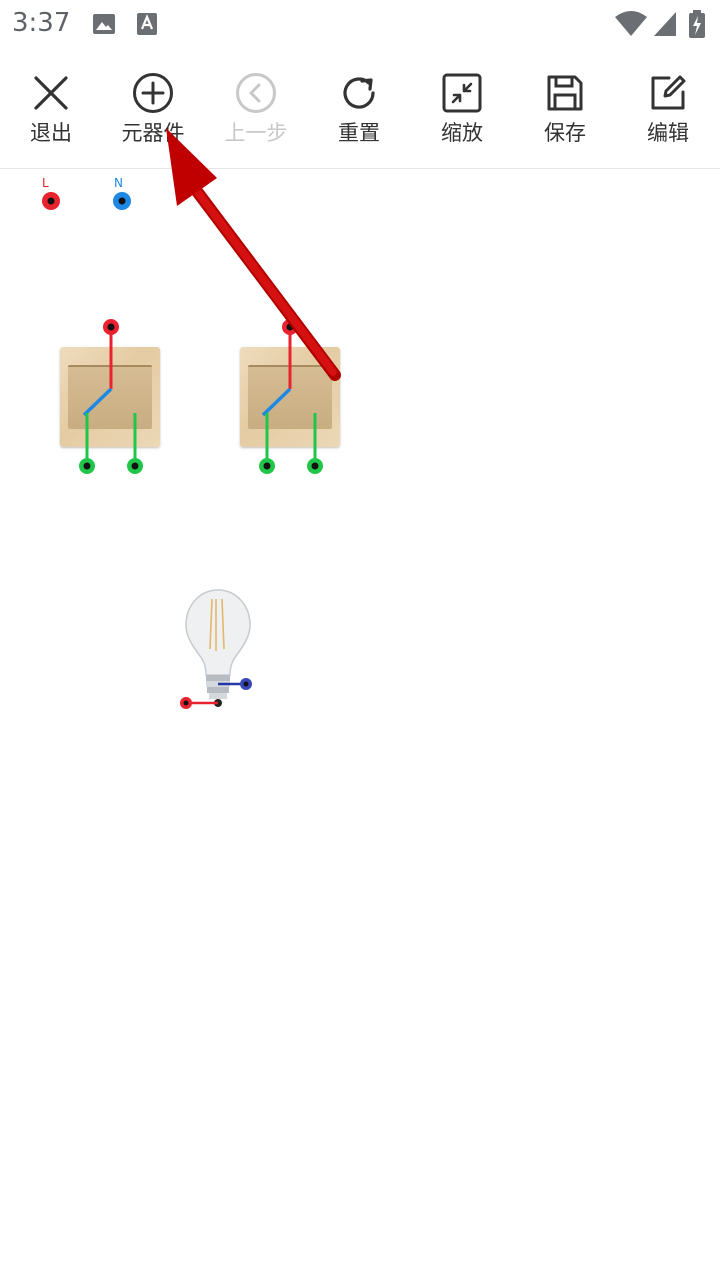 This screenshot has width=720, height=1280. What do you see at coordinates (153, 93) in the screenshot?
I see `add-circle-icon` at bounding box center [153, 93].